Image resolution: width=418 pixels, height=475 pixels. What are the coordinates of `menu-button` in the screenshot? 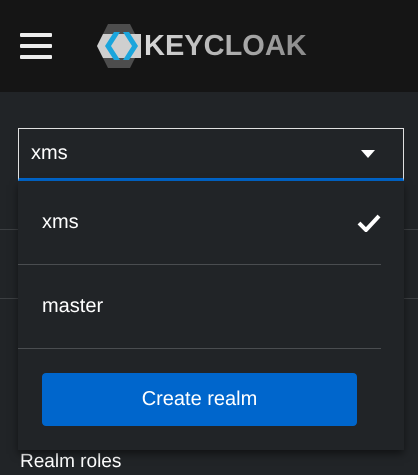 It's located at (36, 46).